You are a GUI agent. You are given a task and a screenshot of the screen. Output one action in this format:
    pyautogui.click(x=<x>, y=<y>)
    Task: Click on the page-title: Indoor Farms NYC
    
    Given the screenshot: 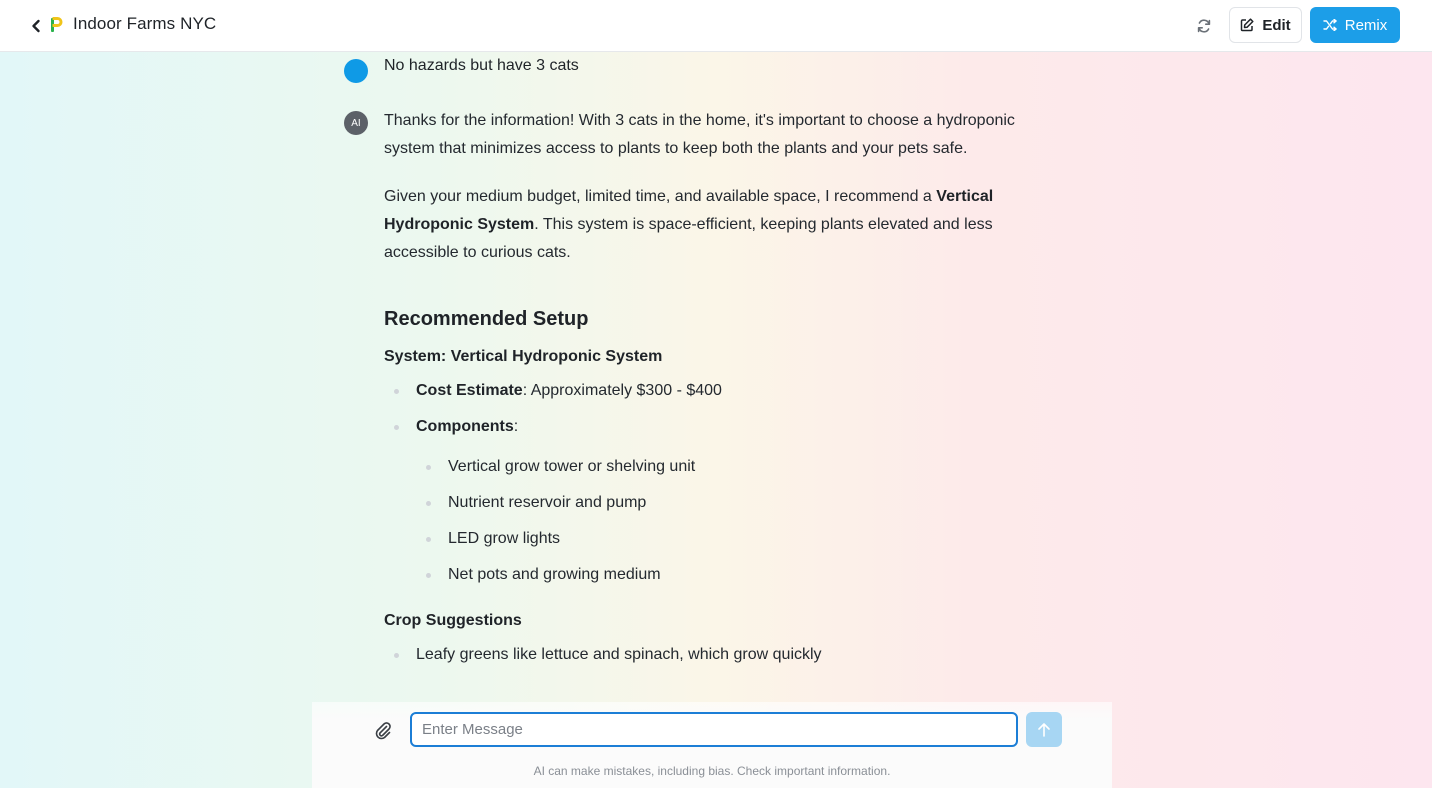 What is the action you would take?
    pyautogui.click(x=145, y=23)
    